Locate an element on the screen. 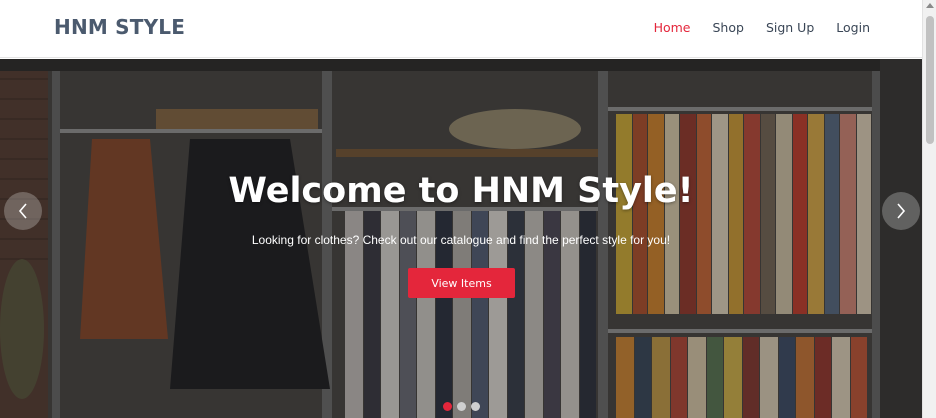 The height and width of the screenshot is (418, 936). carousel-prev-button is located at coordinates (23, 211).